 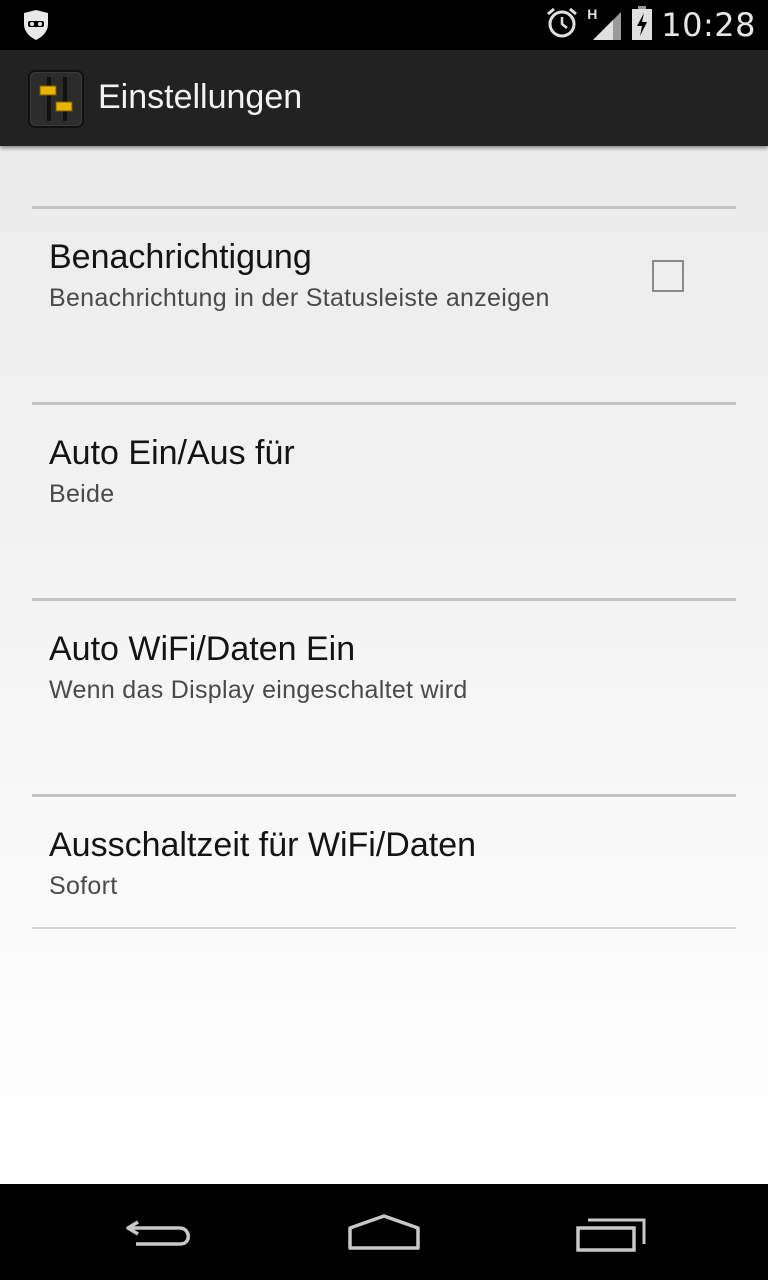 What do you see at coordinates (160, 1232) in the screenshot?
I see `back-icon` at bounding box center [160, 1232].